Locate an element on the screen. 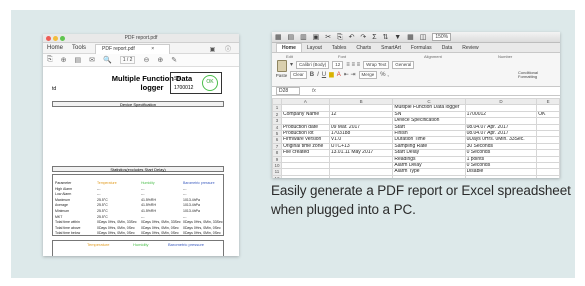 Image resolution: width=585 pixels, height=286 pixels. tab-home: Home is located at coordinates (289, 47).